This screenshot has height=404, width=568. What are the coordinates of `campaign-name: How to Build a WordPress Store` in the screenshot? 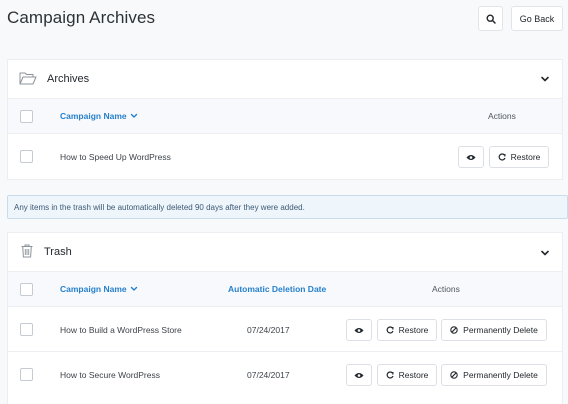 It's located at (121, 330).